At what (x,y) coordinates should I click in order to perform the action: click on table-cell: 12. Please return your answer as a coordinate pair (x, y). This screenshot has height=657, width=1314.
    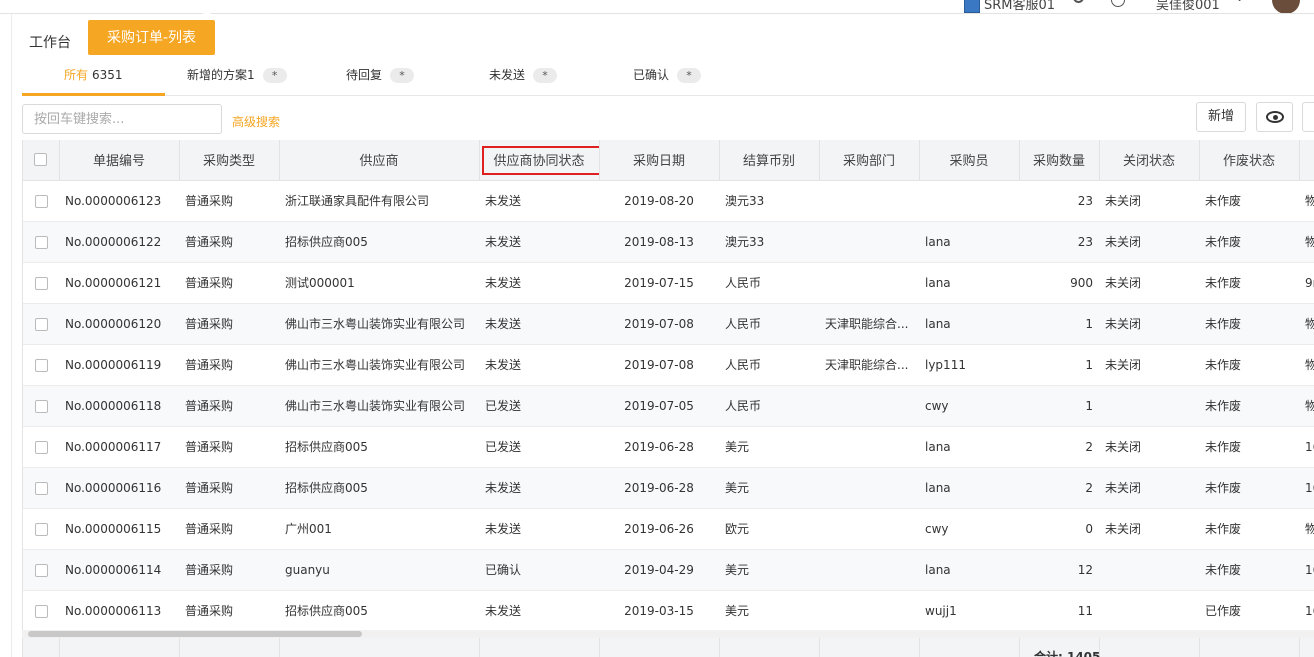
    Looking at the image, I should click on (1059, 570).